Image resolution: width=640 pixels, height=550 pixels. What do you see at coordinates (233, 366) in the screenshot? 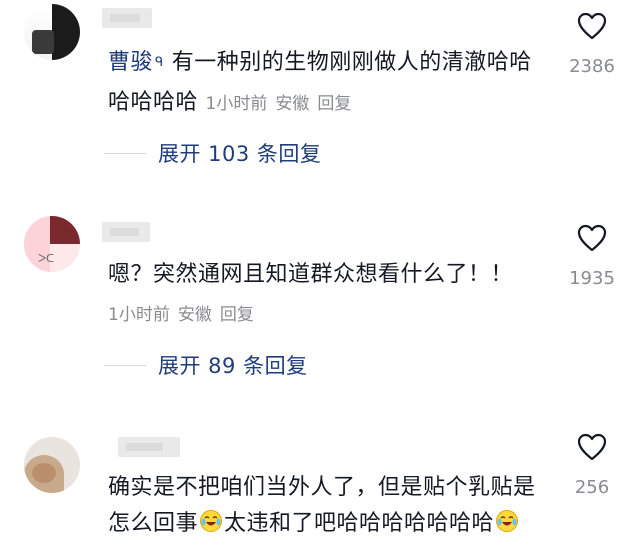
I see `expand-replies-label: 展开 89 条回复` at bounding box center [233, 366].